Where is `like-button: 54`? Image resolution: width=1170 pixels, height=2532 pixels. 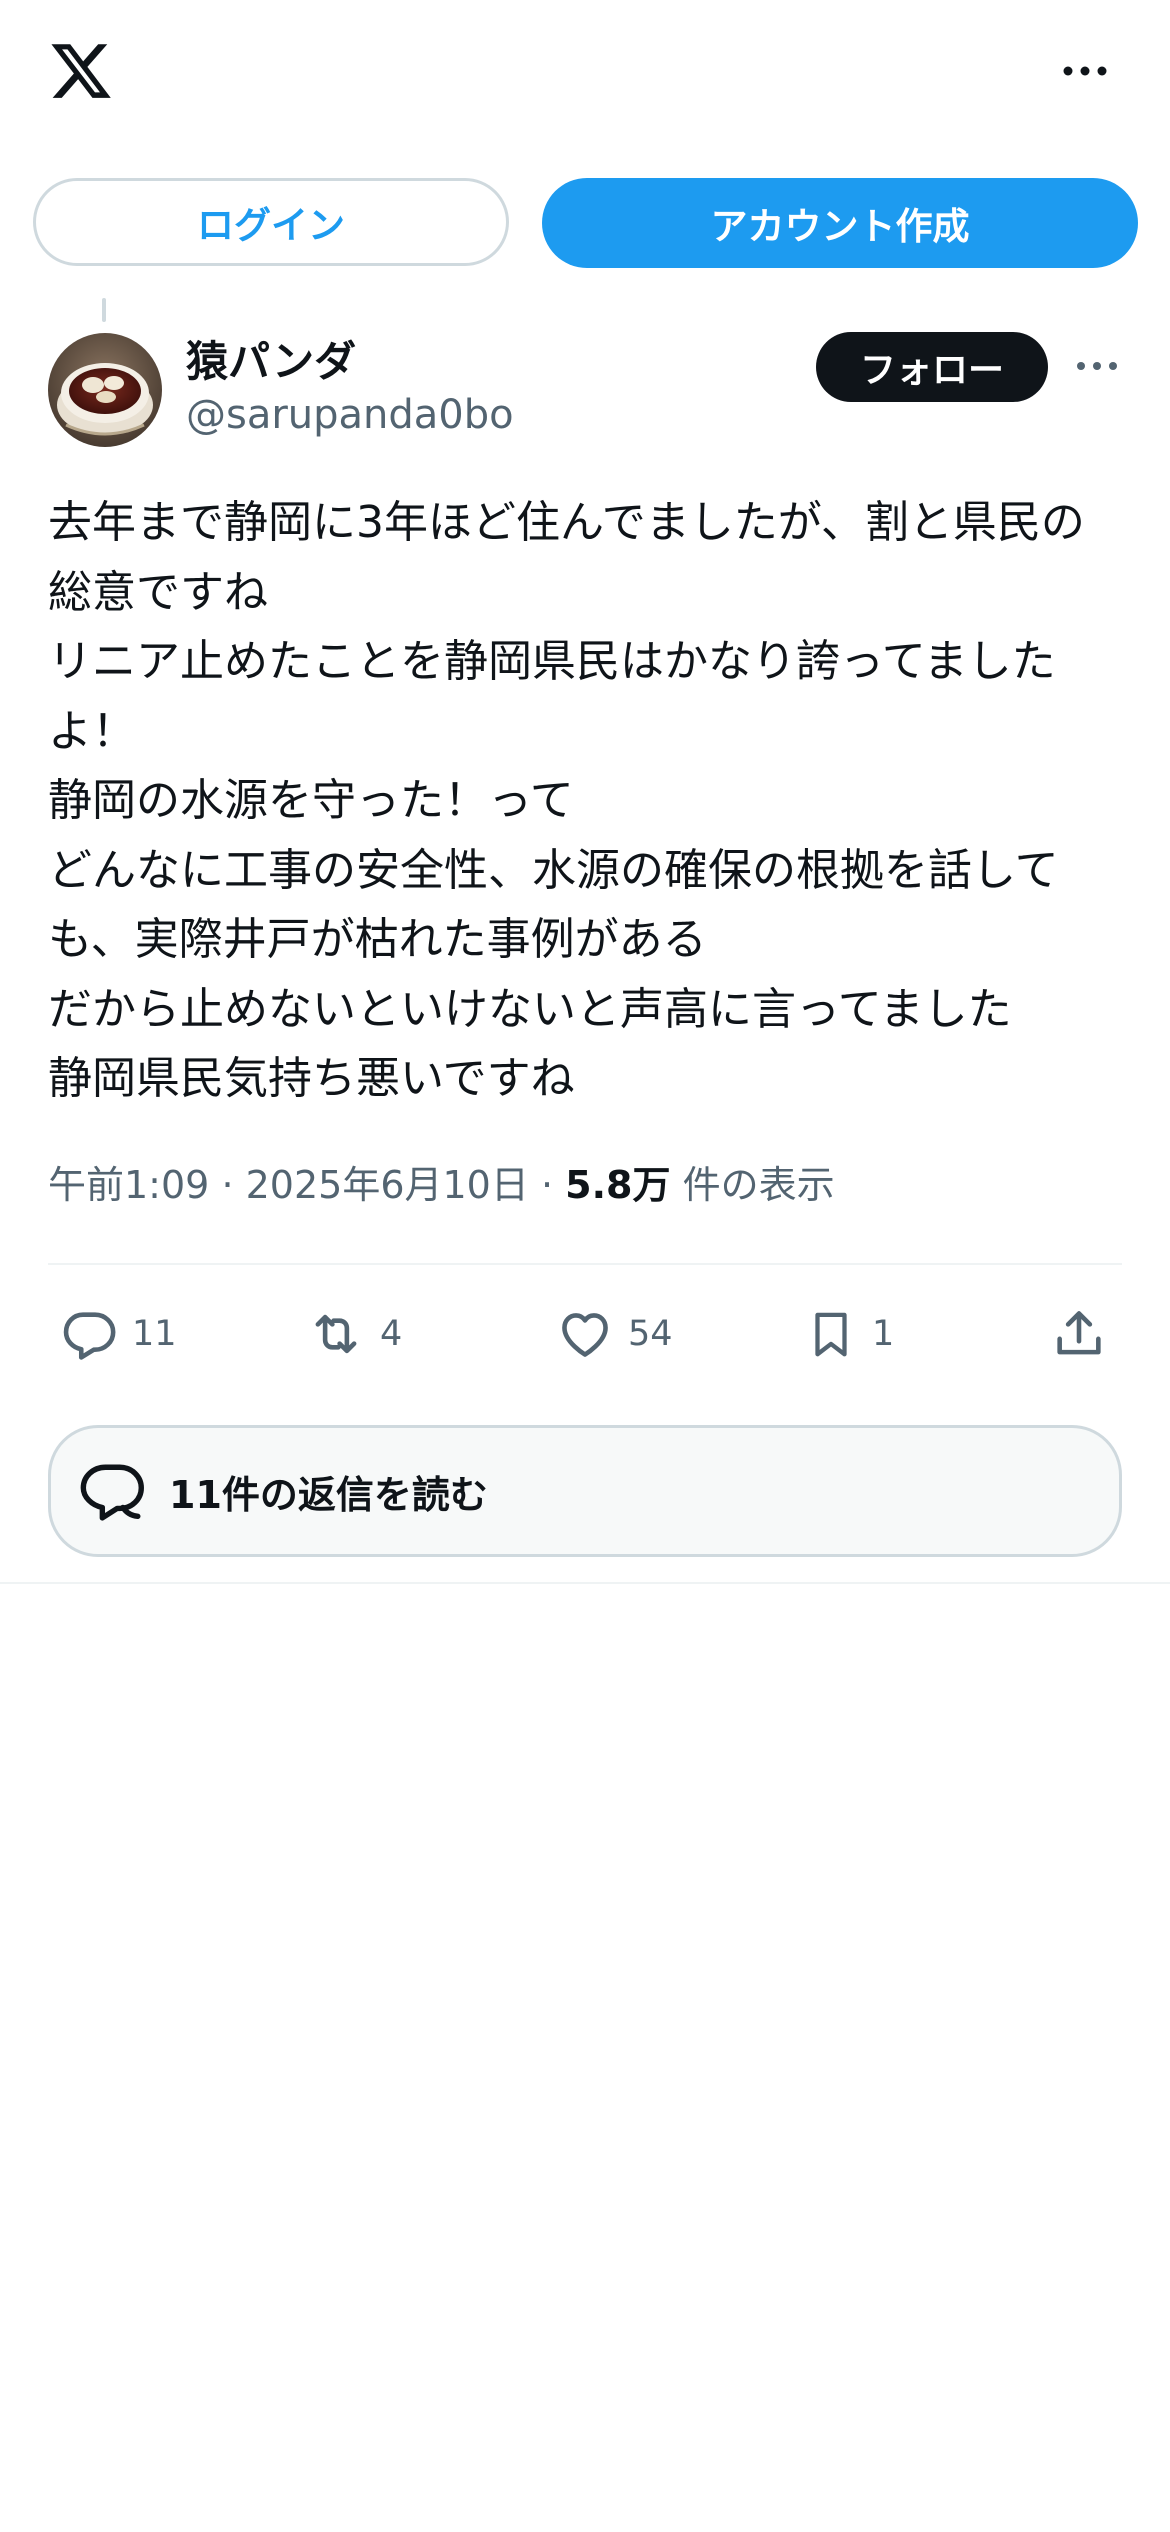
like-button: 54 is located at coordinates (614, 1334).